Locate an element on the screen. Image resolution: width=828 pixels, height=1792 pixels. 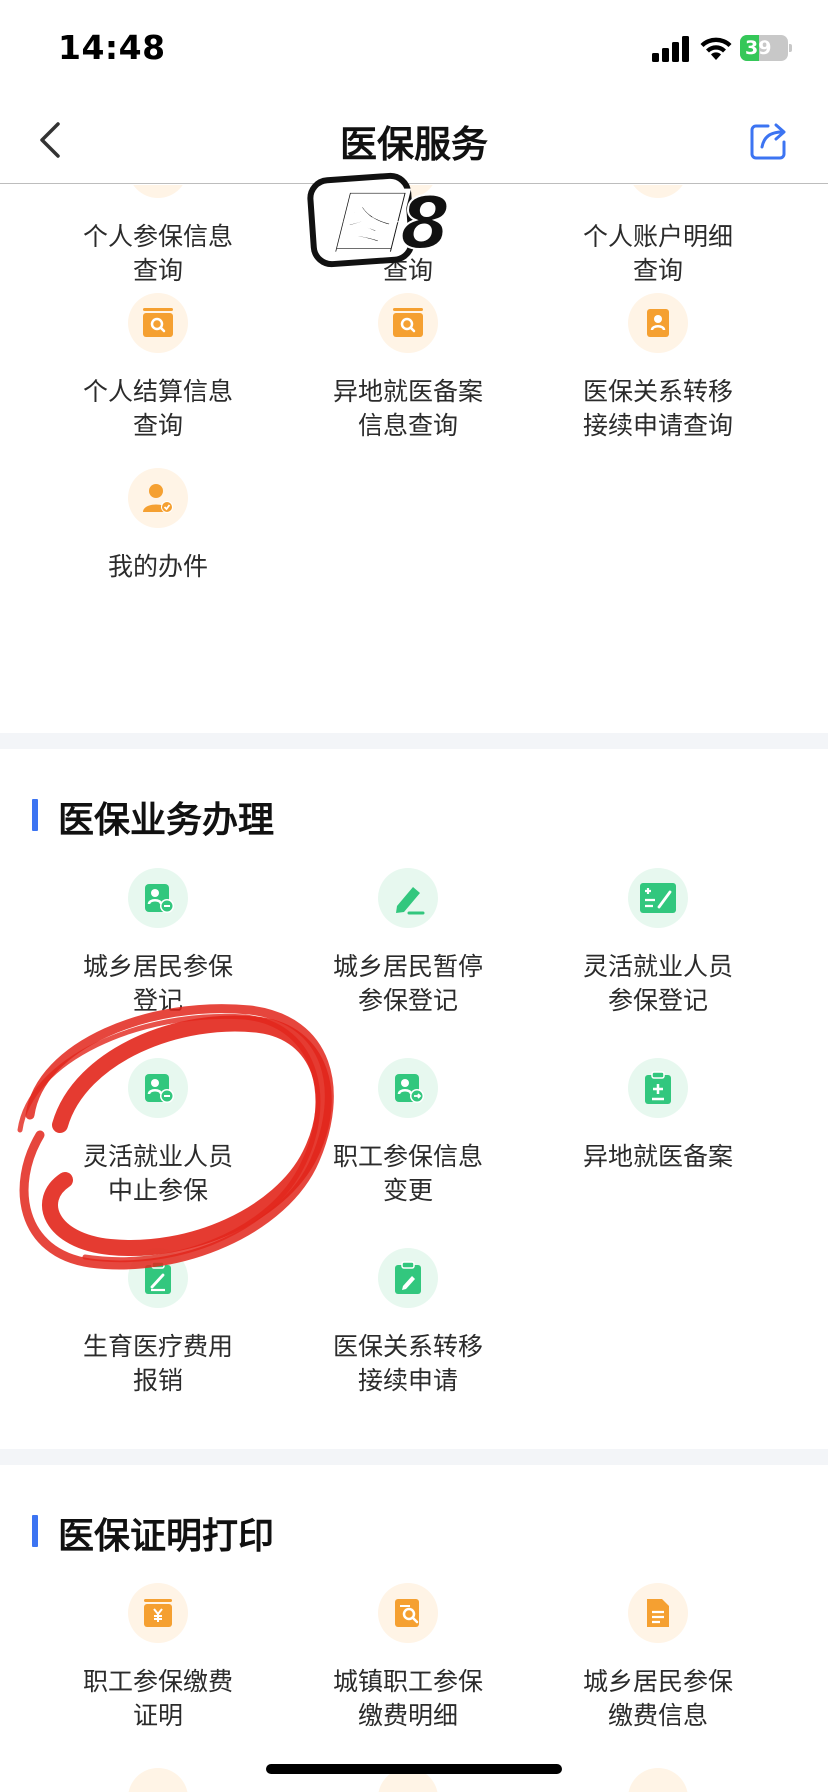
clipboard-edit-icon is located at coordinates (408, 1278).